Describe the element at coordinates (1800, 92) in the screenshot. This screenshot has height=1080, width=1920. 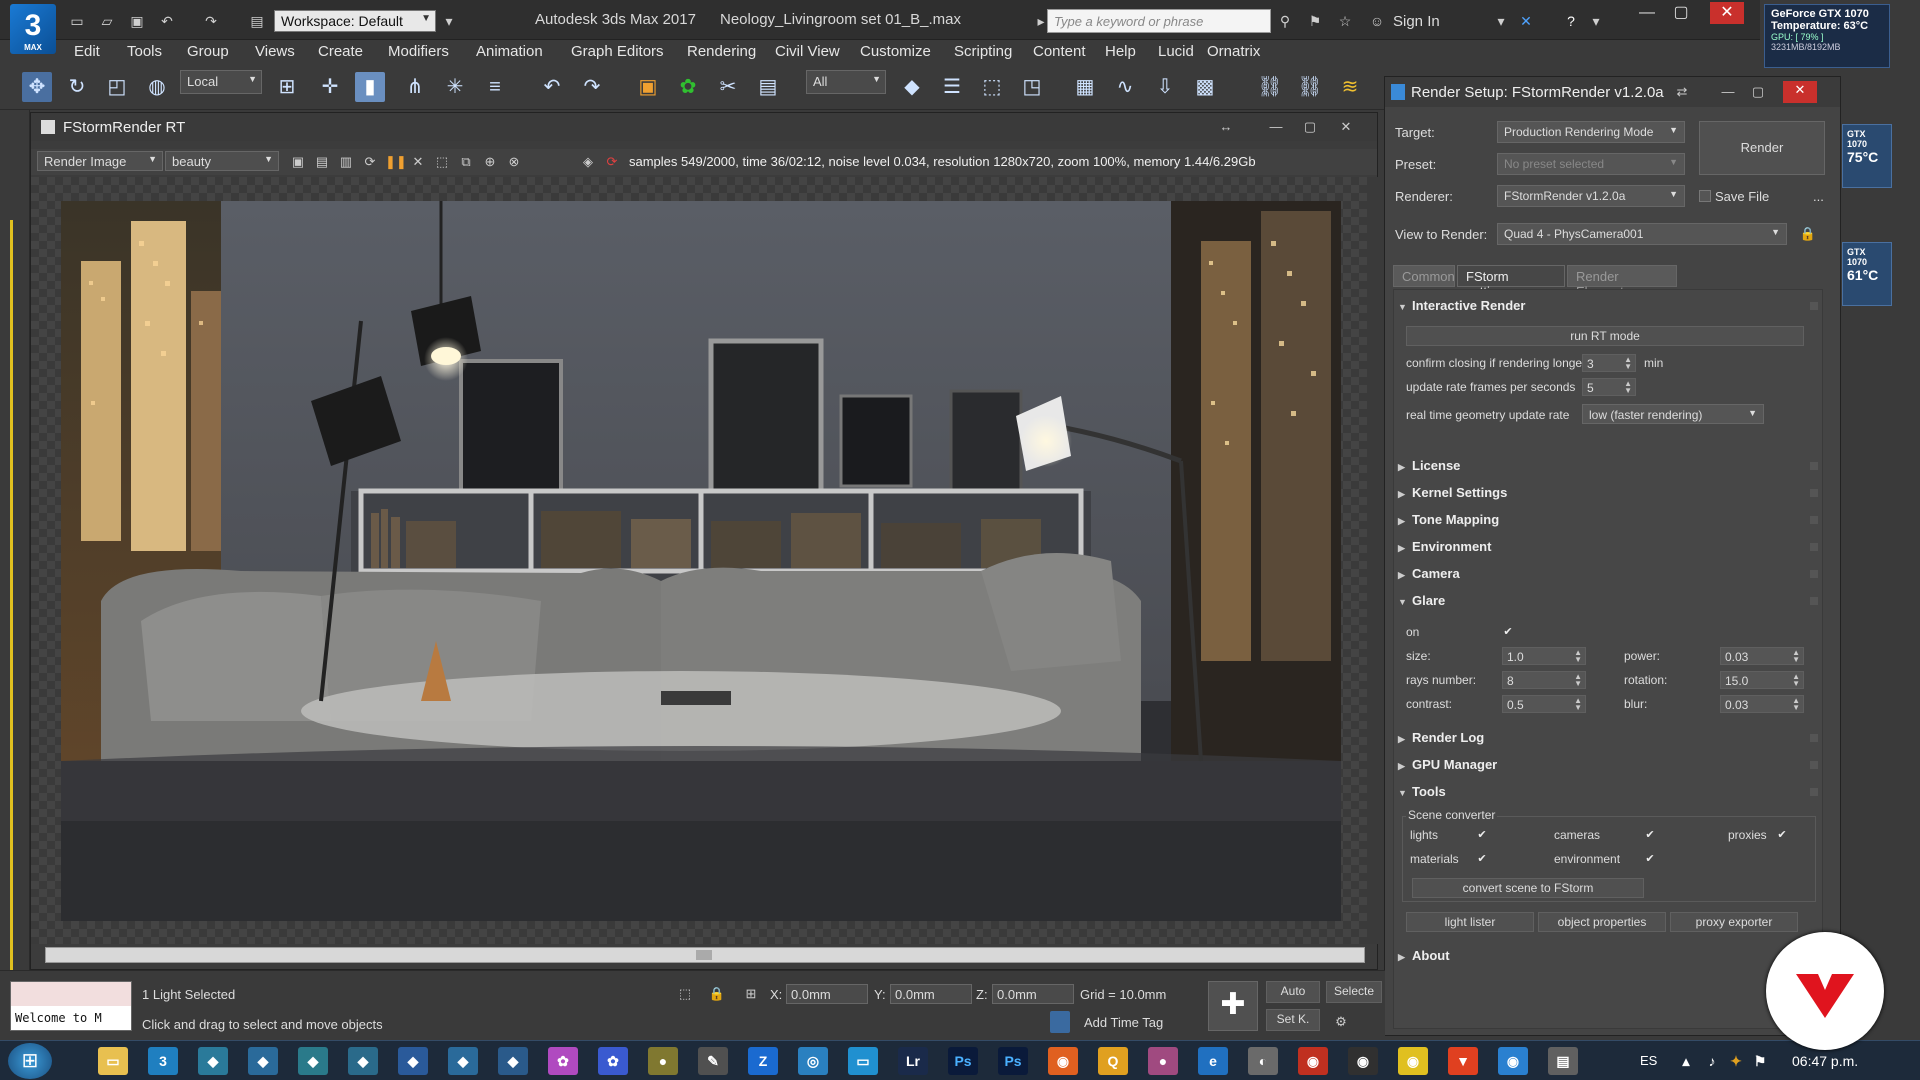
I see `rs-close-icon: ✕` at that location.